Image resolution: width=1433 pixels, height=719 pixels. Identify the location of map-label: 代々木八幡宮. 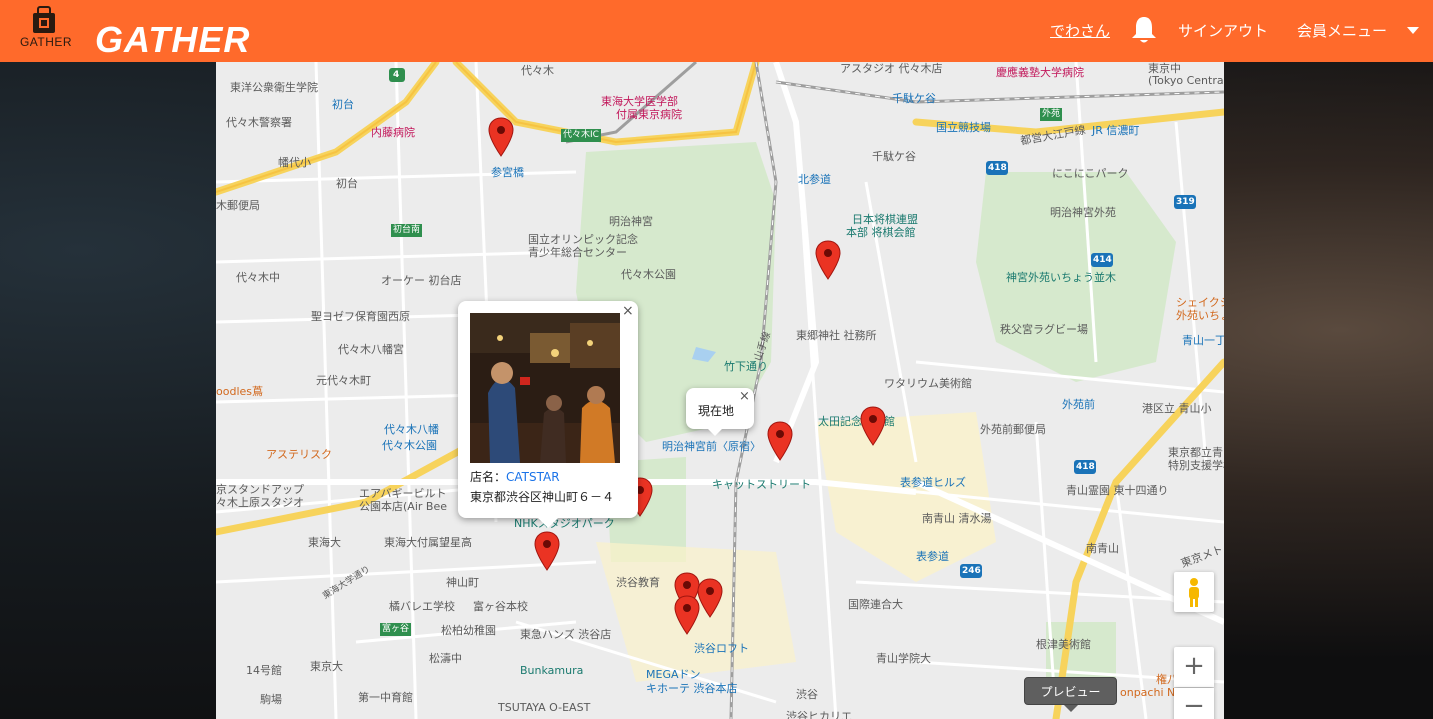
(371, 349).